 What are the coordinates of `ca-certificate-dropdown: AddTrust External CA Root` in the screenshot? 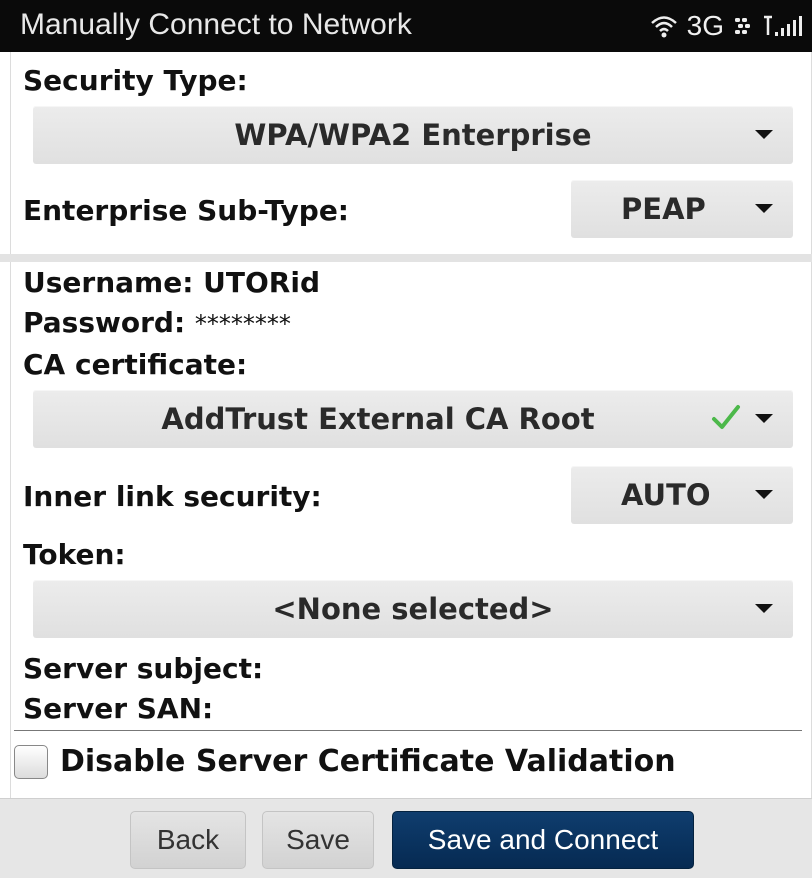 It's located at (413, 419).